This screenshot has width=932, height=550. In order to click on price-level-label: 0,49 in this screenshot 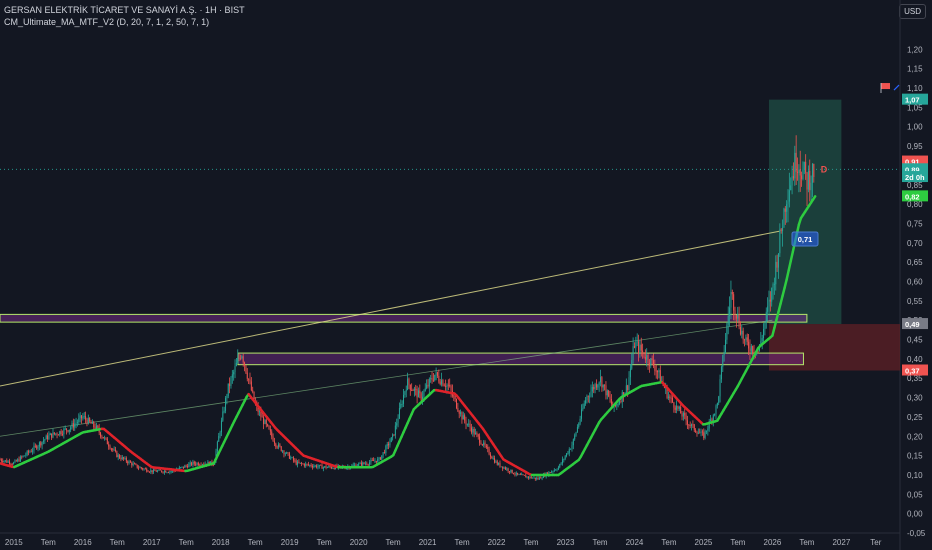, I will do `click(912, 324)`.